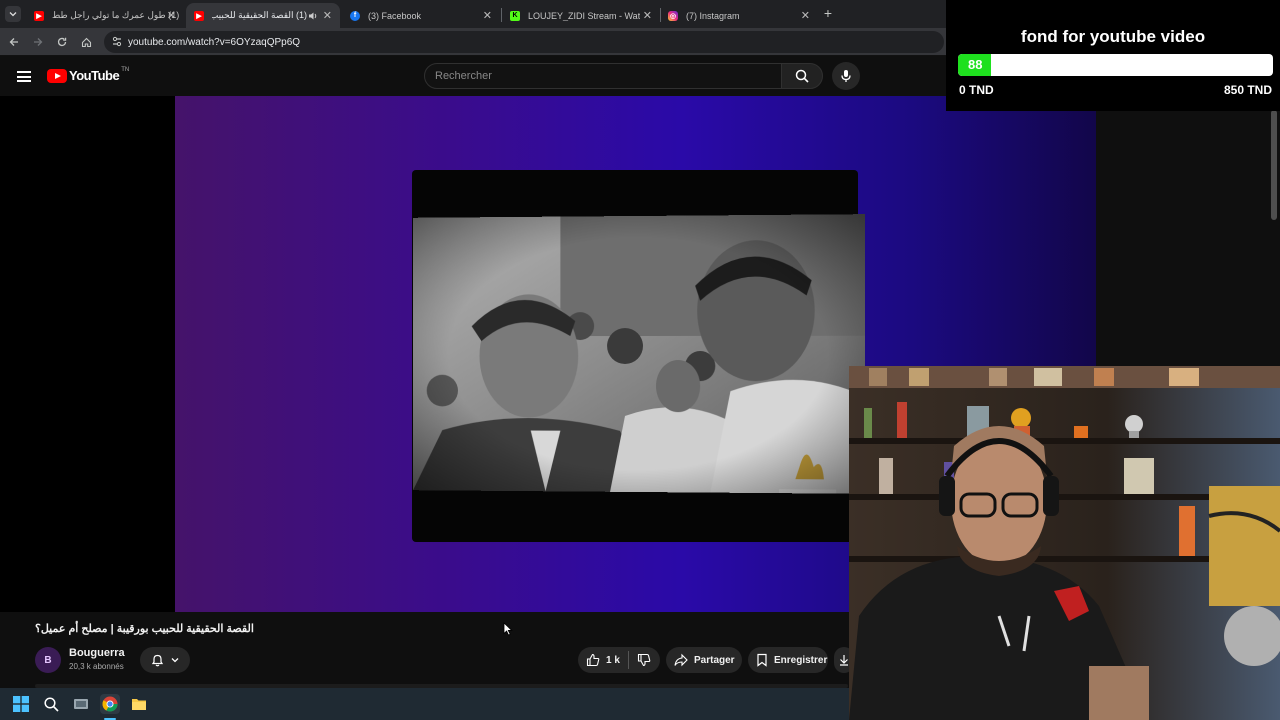 The height and width of the screenshot is (720, 1280). I want to click on save-button: Enregistrer, so click(788, 660).